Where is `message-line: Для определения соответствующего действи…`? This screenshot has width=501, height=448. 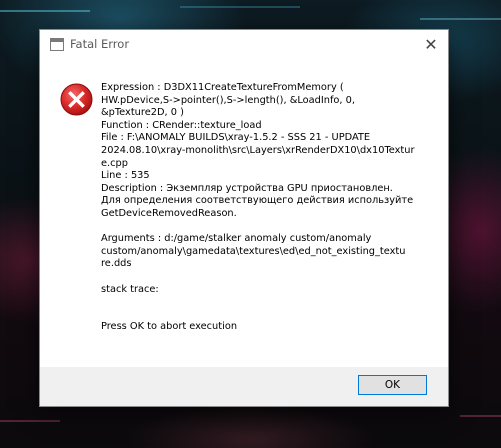
message-line: Для определения соответствующего действи… is located at coordinates (257, 201).